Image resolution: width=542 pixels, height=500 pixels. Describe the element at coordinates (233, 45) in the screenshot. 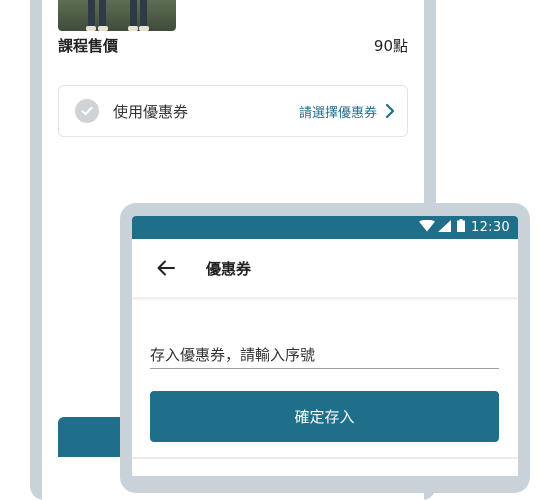

I see `course-price-row: 課程售價 90點` at that location.